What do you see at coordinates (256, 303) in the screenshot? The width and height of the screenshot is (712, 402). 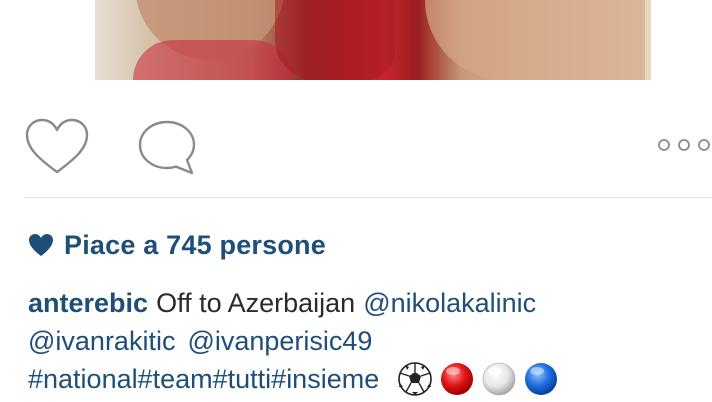 I see `caption-text: Off to Azerbaijan` at bounding box center [256, 303].